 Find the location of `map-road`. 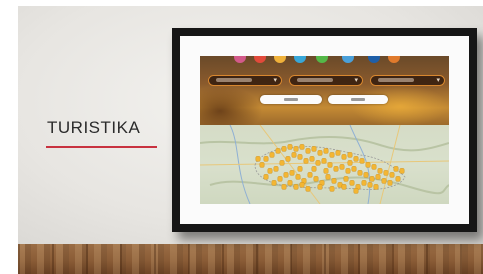

map-road is located at coordinates (390, 164).